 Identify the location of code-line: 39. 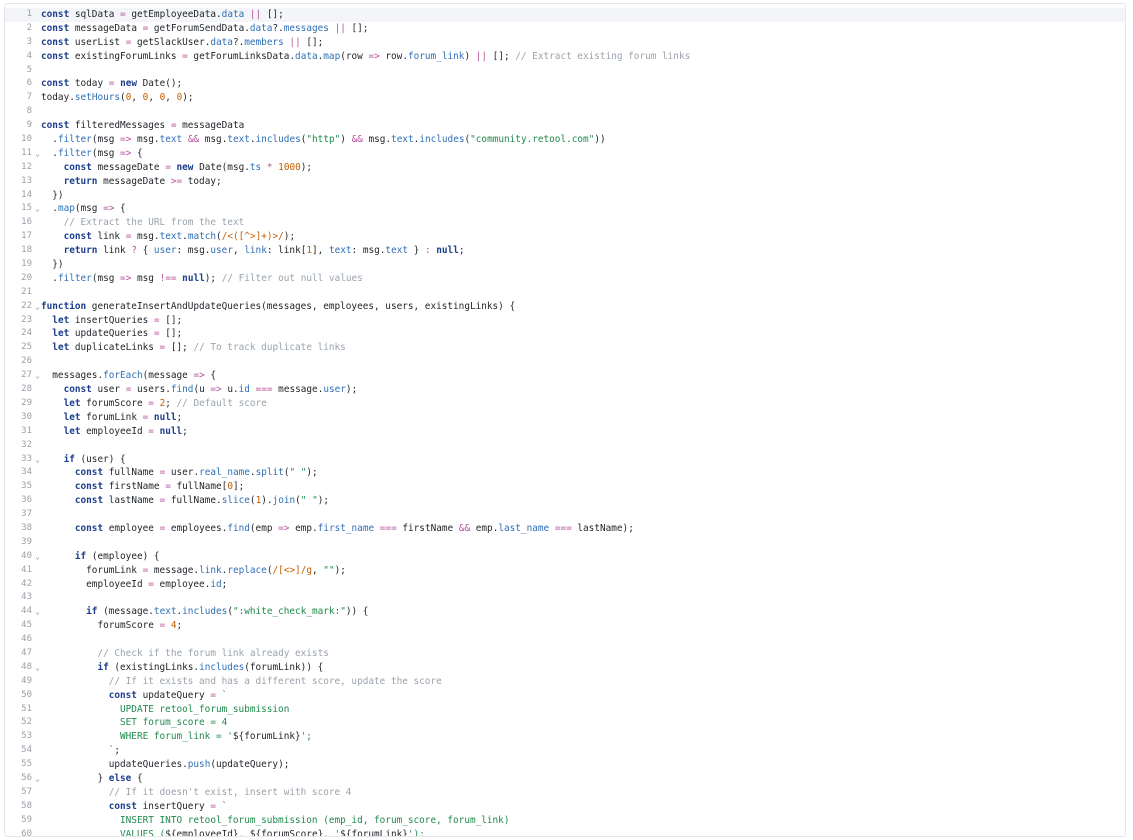
(565, 543).